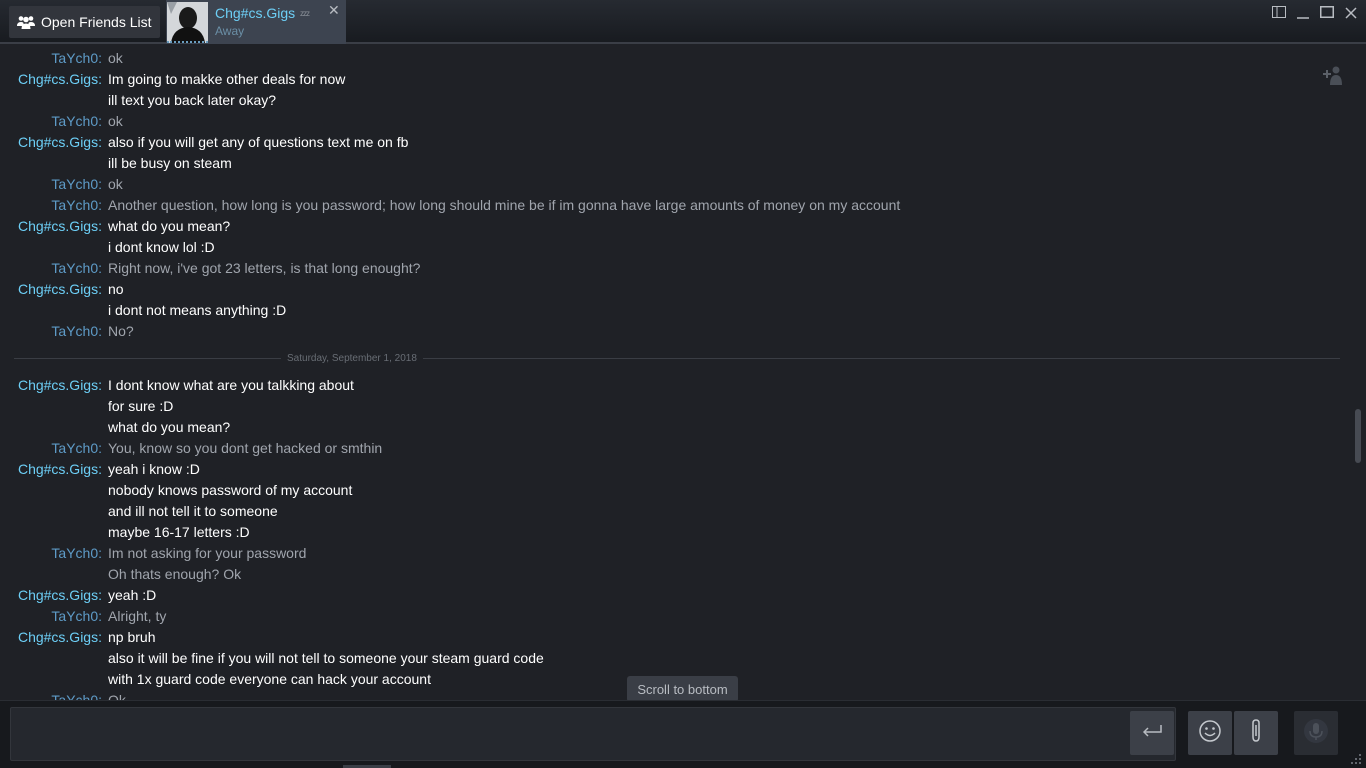 Image resolution: width=1366 pixels, height=768 pixels. I want to click on date-divider-line, so click(677, 358).